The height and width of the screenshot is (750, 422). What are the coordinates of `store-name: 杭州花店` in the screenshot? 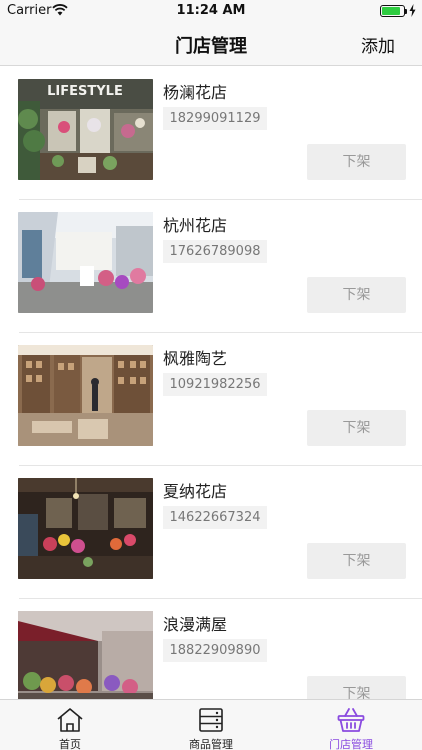 It's located at (195, 225).